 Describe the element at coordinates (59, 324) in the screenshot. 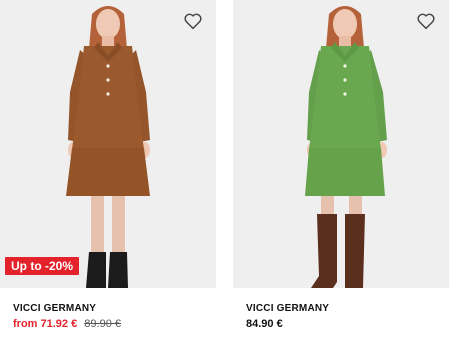

I see `sale-price: 71.92 €` at that location.